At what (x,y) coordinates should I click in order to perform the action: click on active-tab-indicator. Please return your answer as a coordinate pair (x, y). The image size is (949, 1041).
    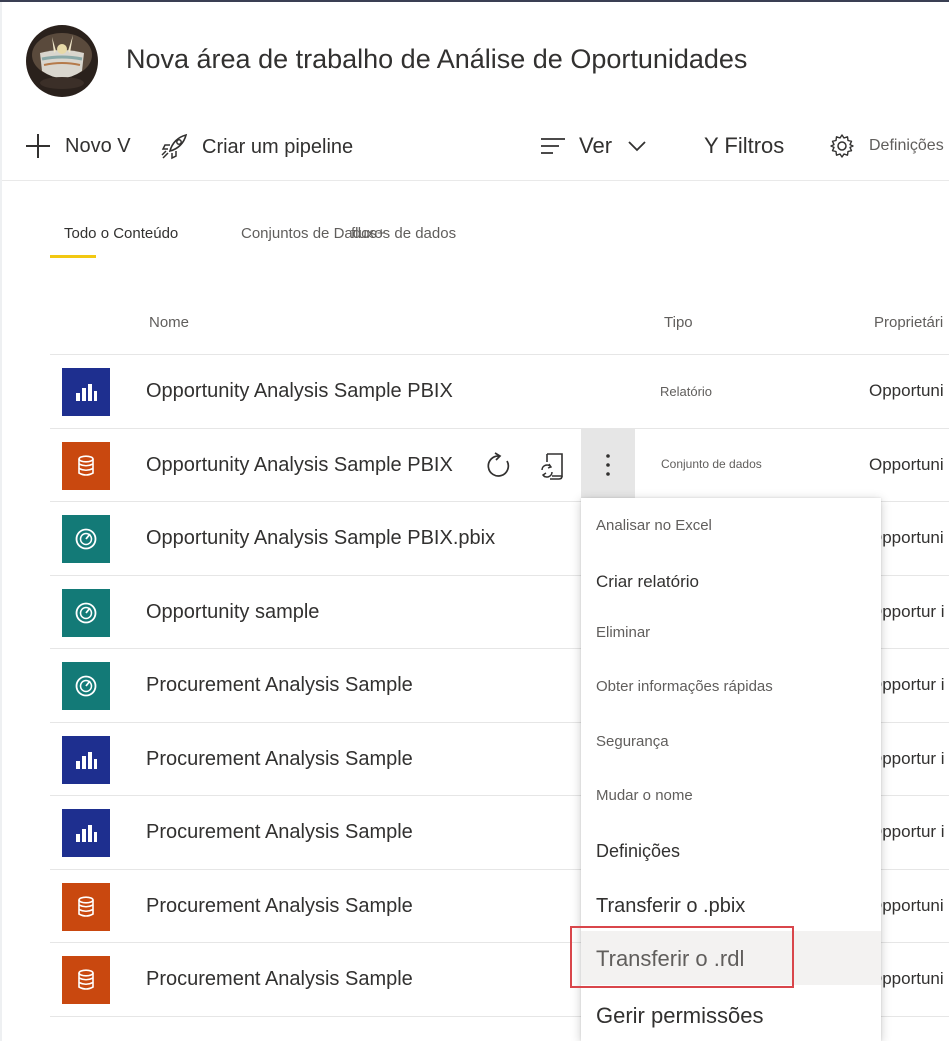
    Looking at the image, I should click on (73, 256).